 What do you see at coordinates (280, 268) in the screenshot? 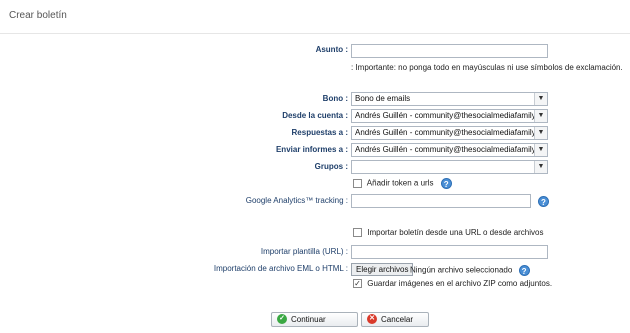
I see `eml-label: Importación de archivo EML o HTML :` at bounding box center [280, 268].